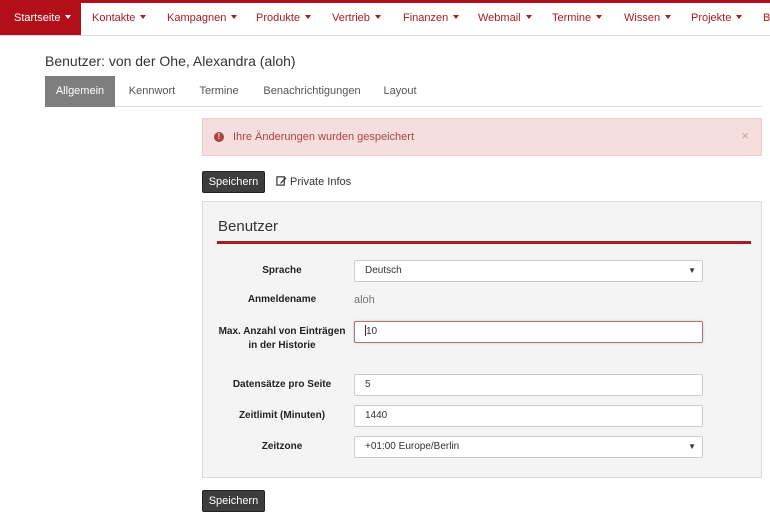  I want to click on nav-item-label: Vertrieb, so click(351, 18).